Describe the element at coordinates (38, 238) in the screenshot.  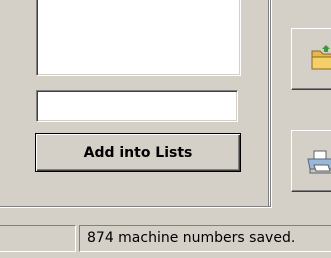
I see `status-pane-left` at that location.